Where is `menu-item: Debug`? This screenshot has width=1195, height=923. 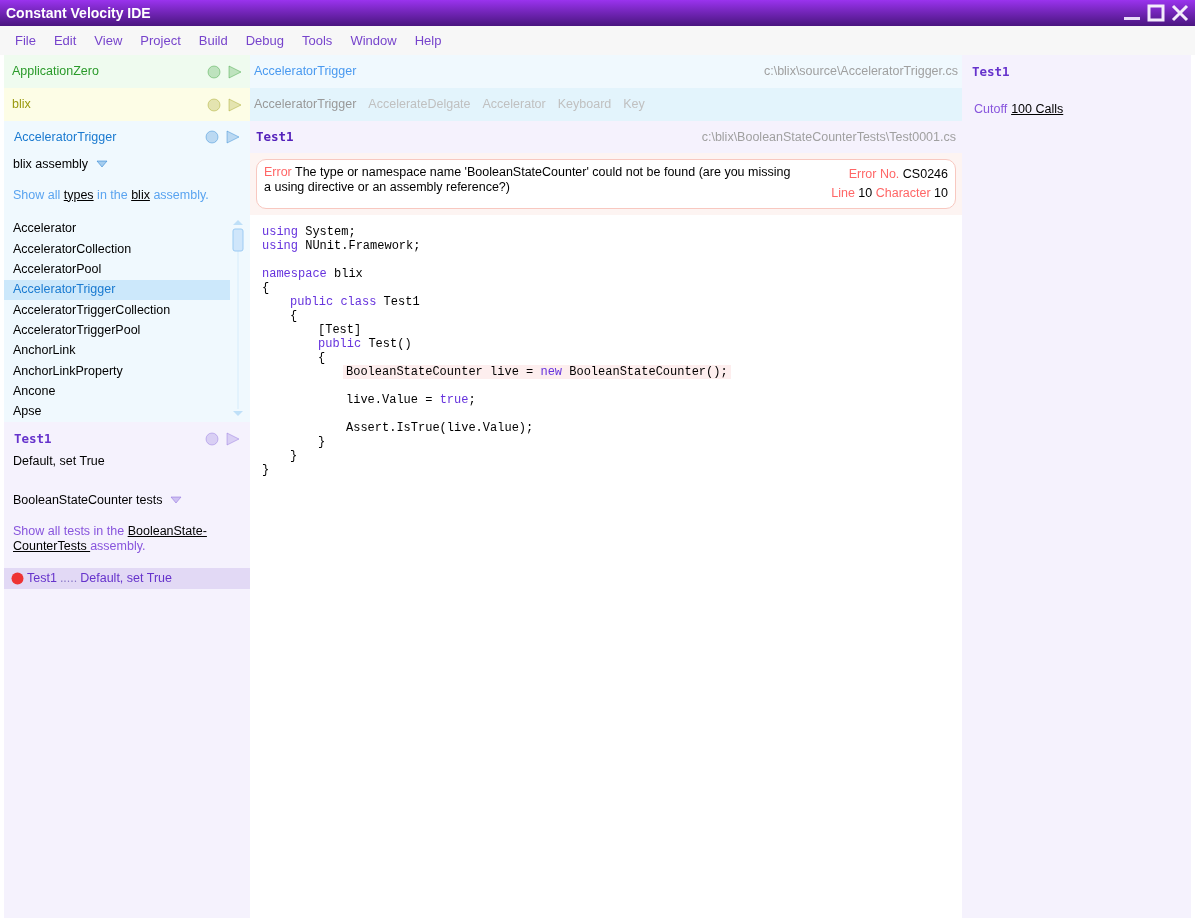
menu-item: Debug is located at coordinates (264, 40).